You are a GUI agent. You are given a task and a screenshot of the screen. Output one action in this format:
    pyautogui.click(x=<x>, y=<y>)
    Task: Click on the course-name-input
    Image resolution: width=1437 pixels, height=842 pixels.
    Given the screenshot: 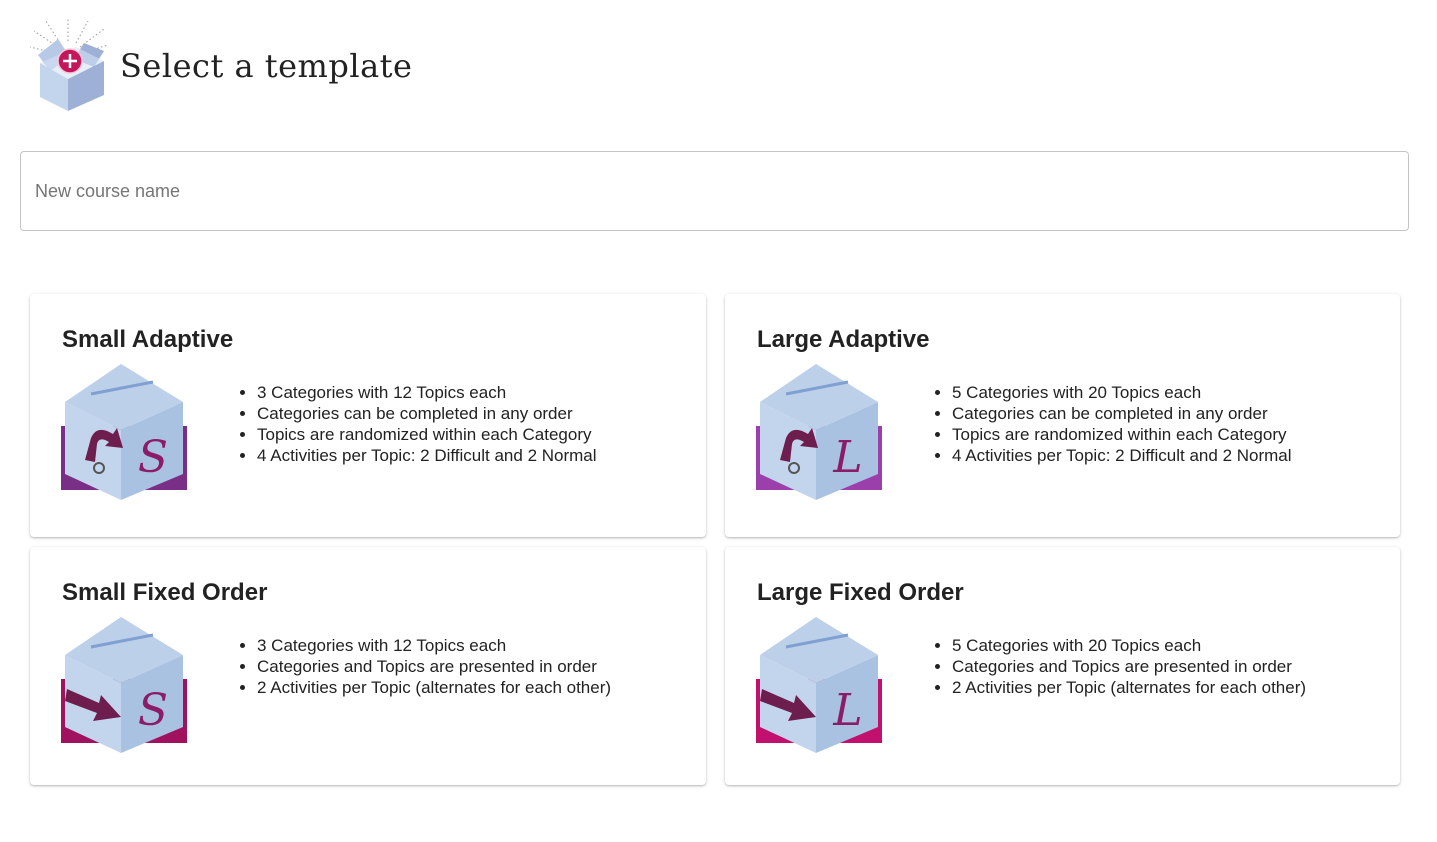 What is the action you would take?
    pyautogui.click(x=714, y=191)
    